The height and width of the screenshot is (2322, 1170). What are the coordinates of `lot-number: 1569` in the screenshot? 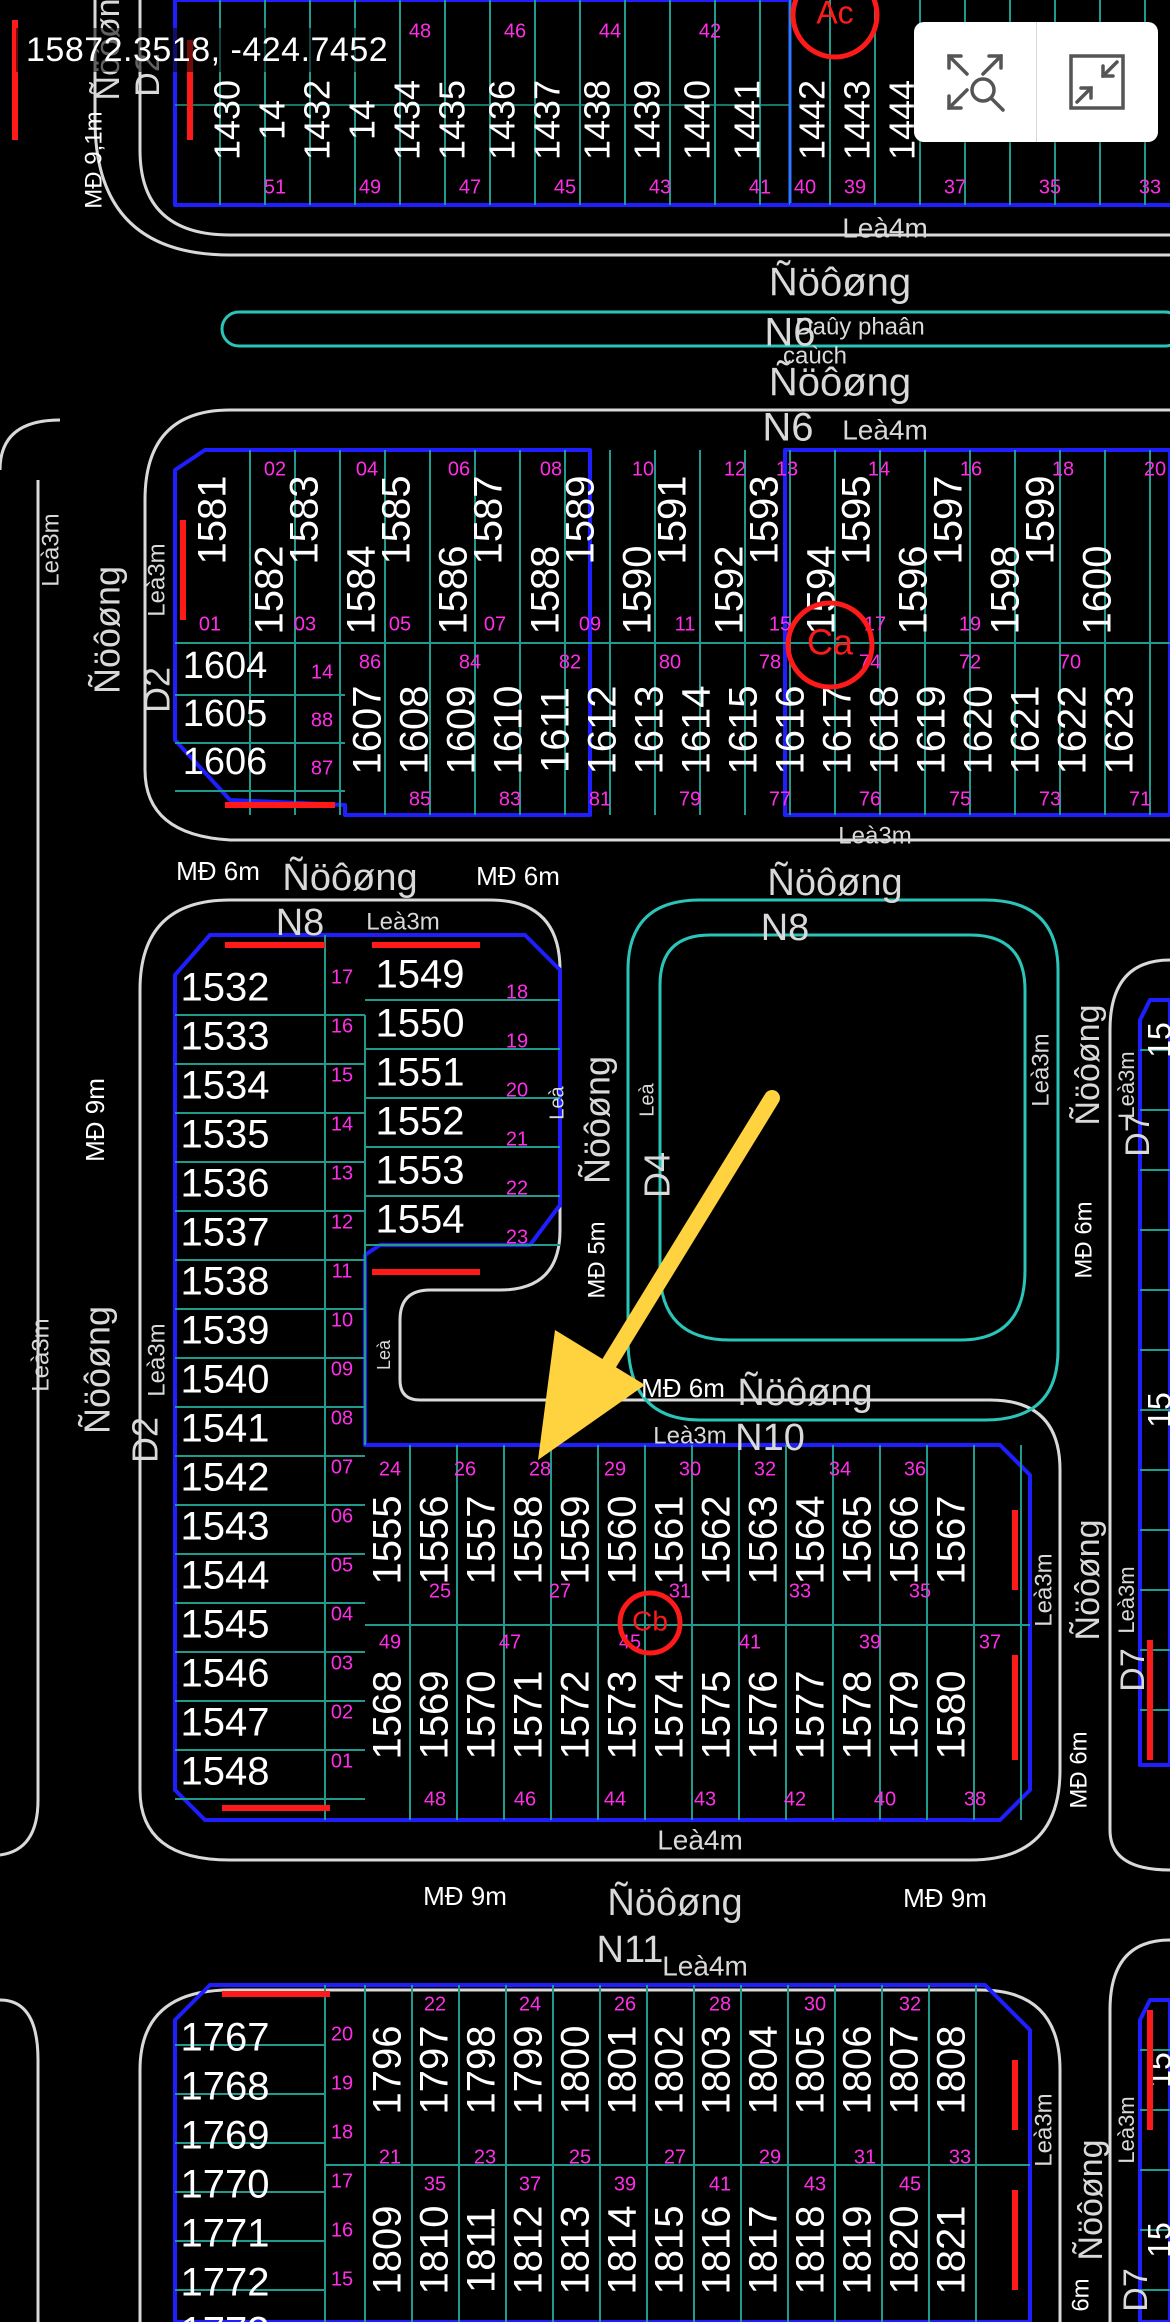 It's located at (435, 1715).